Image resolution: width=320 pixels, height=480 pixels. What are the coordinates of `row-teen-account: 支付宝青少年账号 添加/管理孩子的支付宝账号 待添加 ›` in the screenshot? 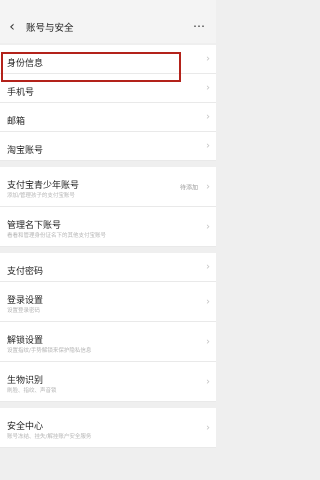 It's located at (108, 187).